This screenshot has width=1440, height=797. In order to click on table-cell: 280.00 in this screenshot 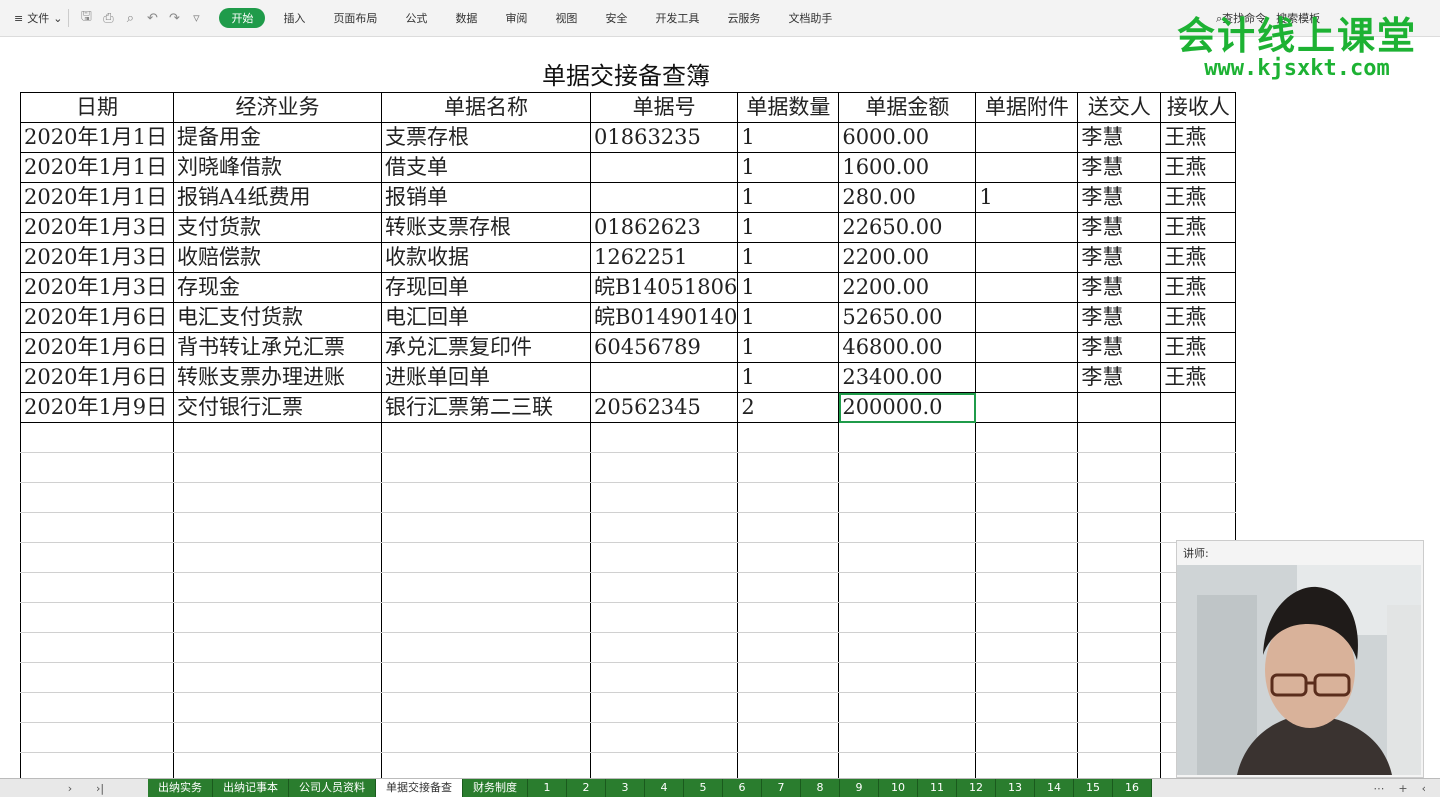, I will do `click(907, 197)`.